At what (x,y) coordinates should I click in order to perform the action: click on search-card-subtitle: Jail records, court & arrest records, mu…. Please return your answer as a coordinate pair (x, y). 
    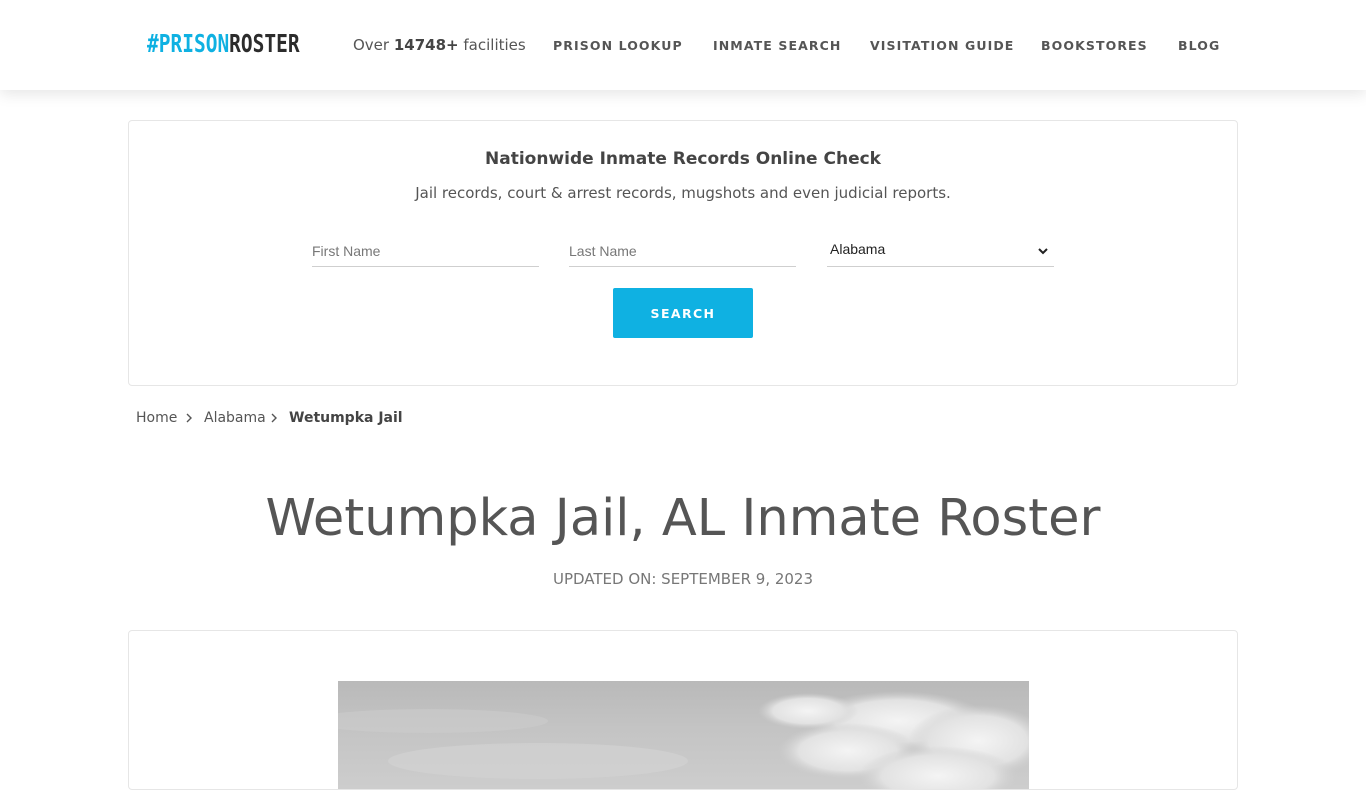
    Looking at the image, I should click on (683, 193).